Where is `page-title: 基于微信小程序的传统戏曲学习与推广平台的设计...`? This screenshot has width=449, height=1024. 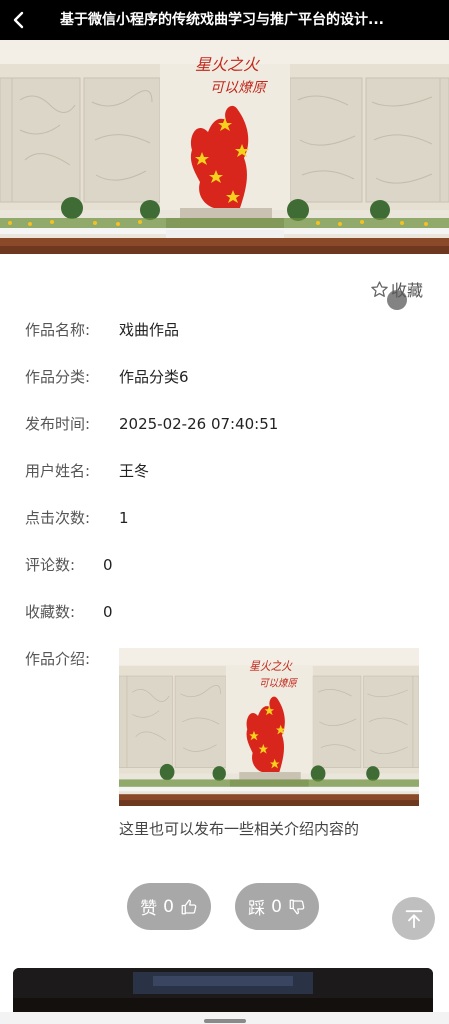 page-title: 基于微信小程序的传统戏曲学习与推广平台的设计... is located at coordinates (222, 20).